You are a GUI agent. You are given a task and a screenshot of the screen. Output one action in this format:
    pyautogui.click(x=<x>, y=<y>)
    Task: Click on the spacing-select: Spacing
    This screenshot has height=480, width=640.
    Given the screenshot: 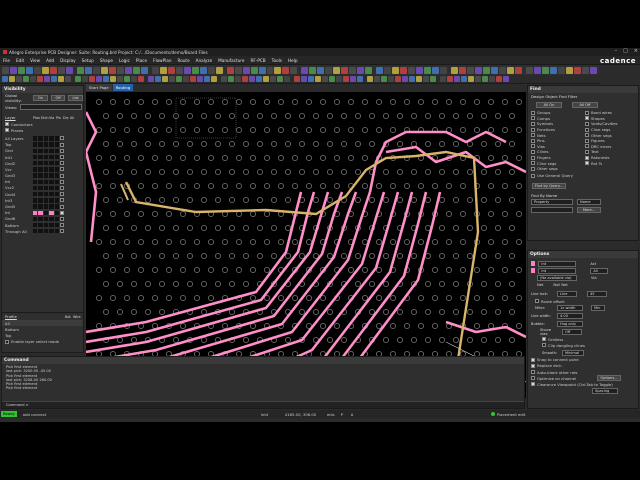 What is the action you would take?
    pyautogui.click(x=605, y=390)
    